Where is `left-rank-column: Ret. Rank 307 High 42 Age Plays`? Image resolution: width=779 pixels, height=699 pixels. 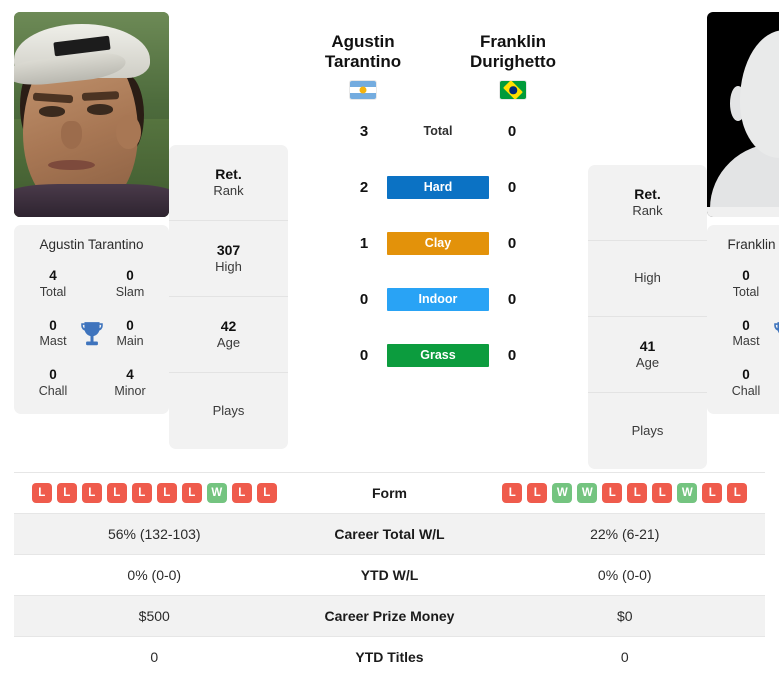 left-rank-column: Ret. Rank 307 High 42 Age Plays is located at coordinates (228, 230).